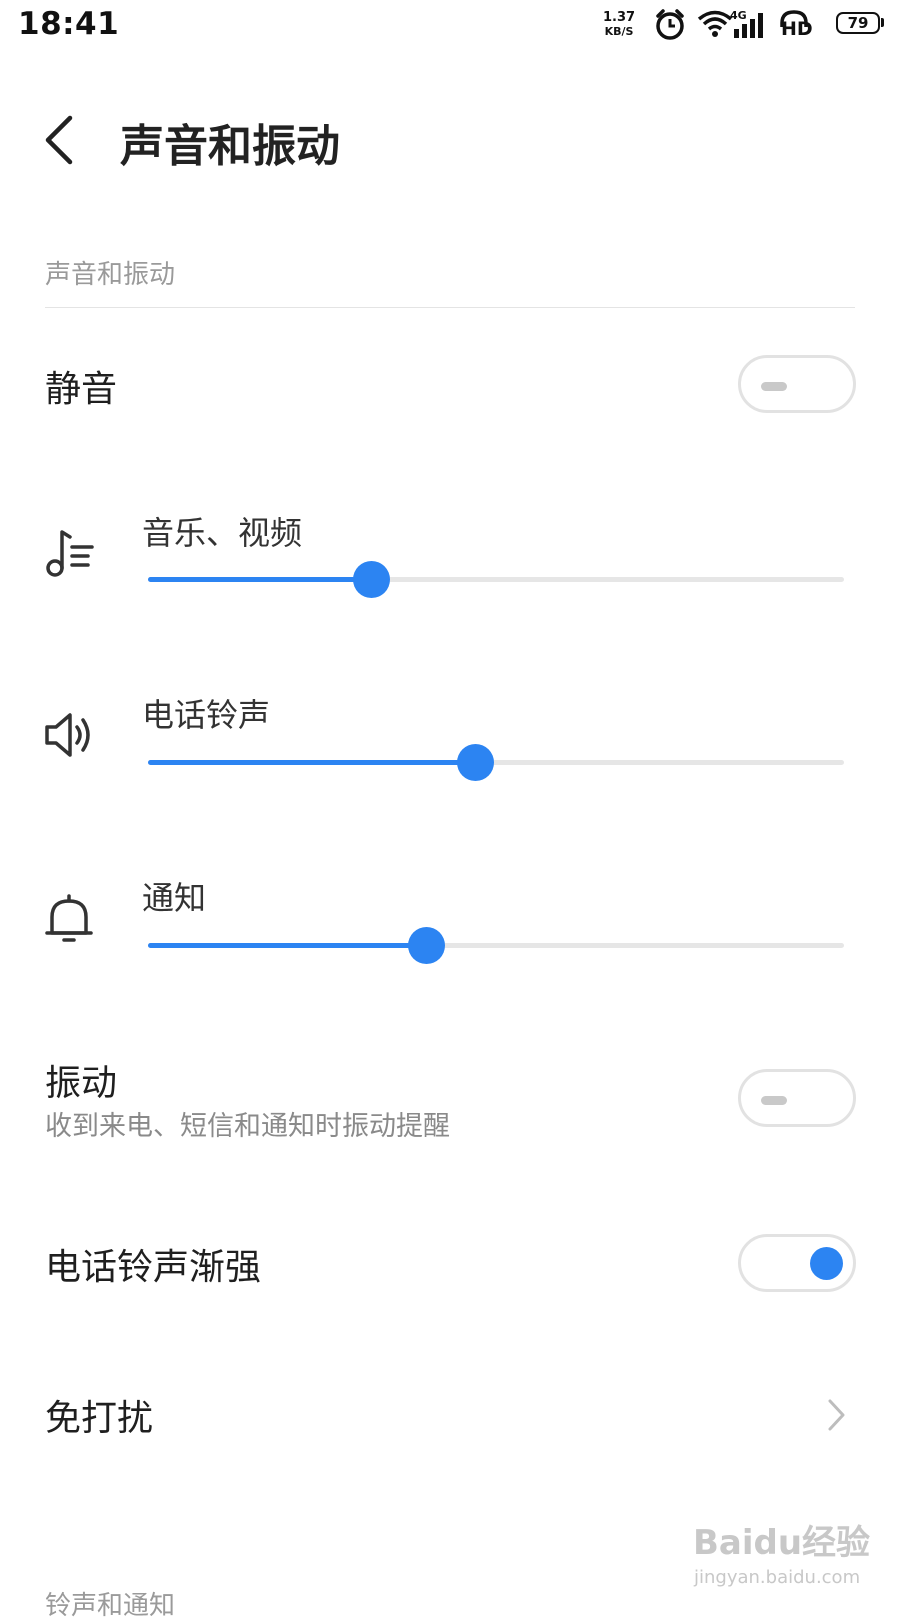  I want to click on music-volume-thumb, so click(371, 579).